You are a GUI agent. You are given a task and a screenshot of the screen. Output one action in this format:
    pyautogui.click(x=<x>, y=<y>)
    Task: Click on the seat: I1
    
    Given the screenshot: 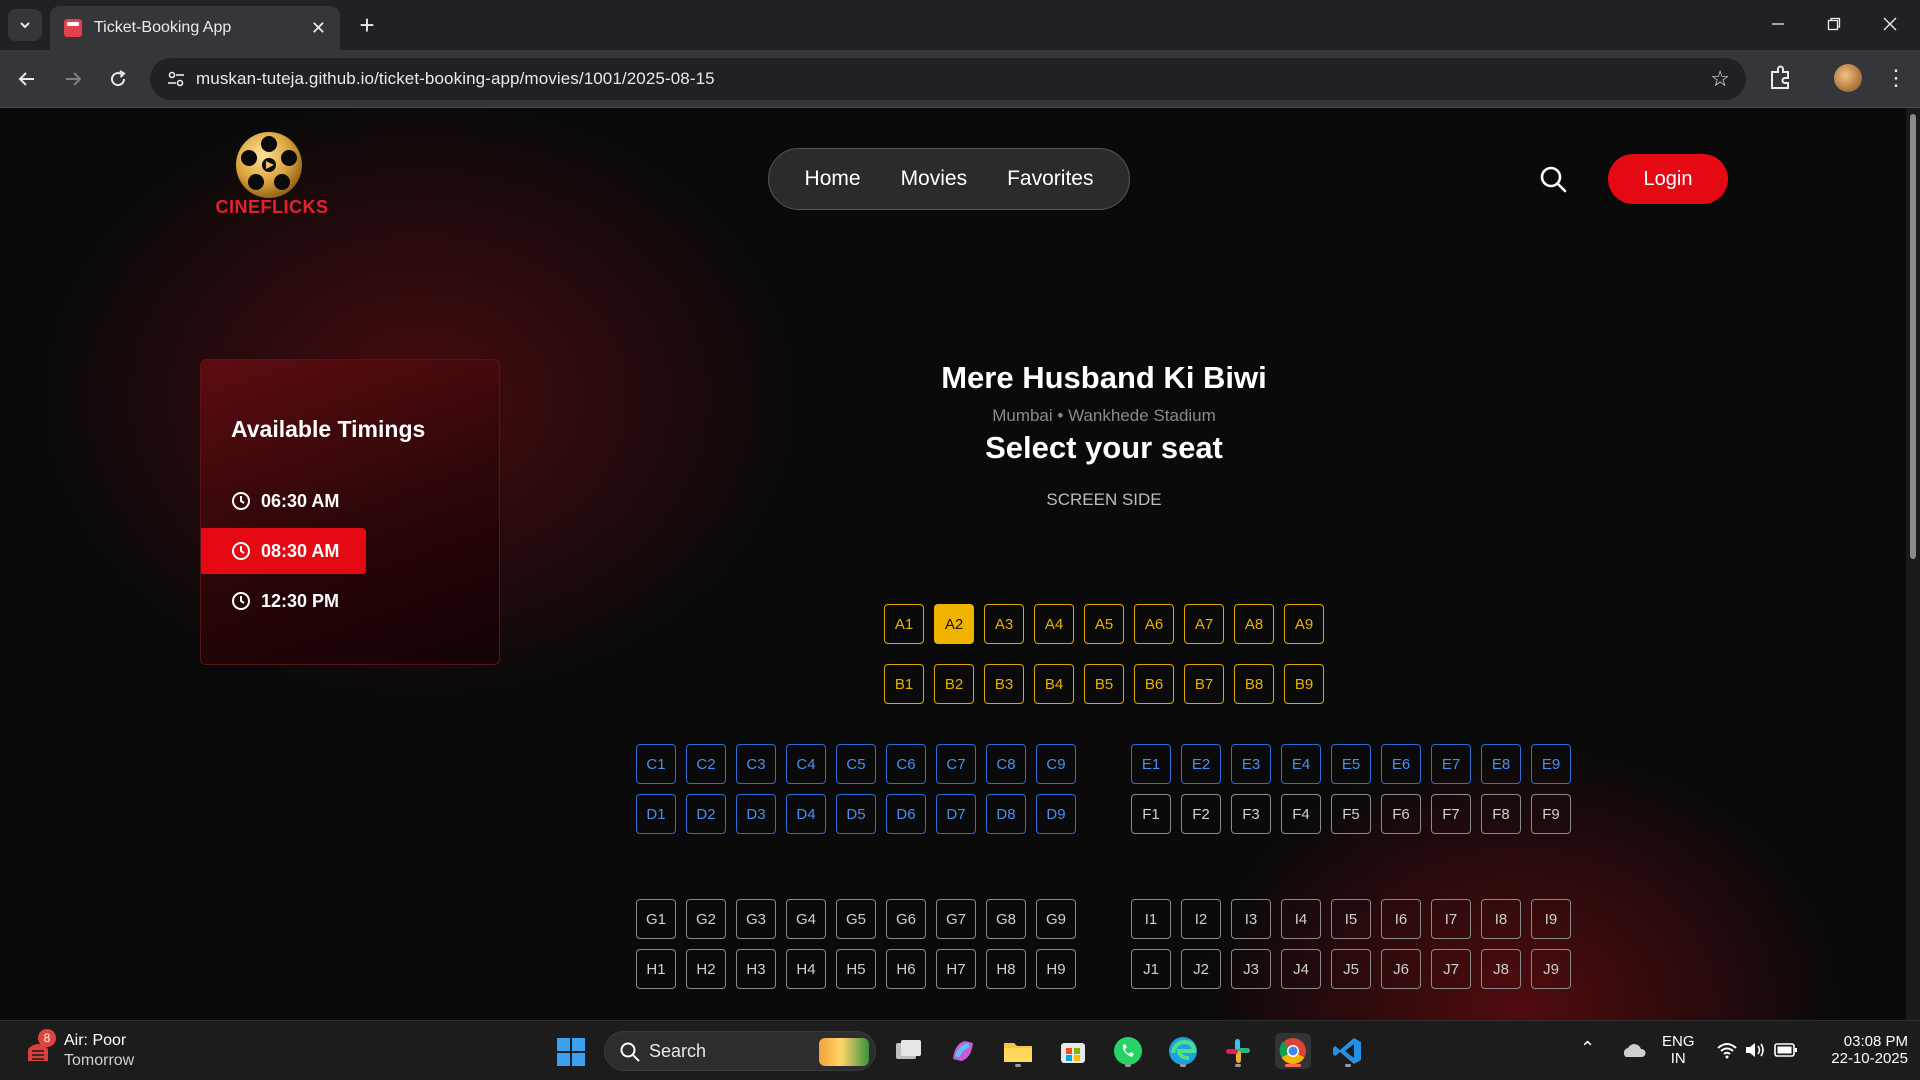 What is the action you would take?
    pyautogui.click(x=1151, y=919)
    